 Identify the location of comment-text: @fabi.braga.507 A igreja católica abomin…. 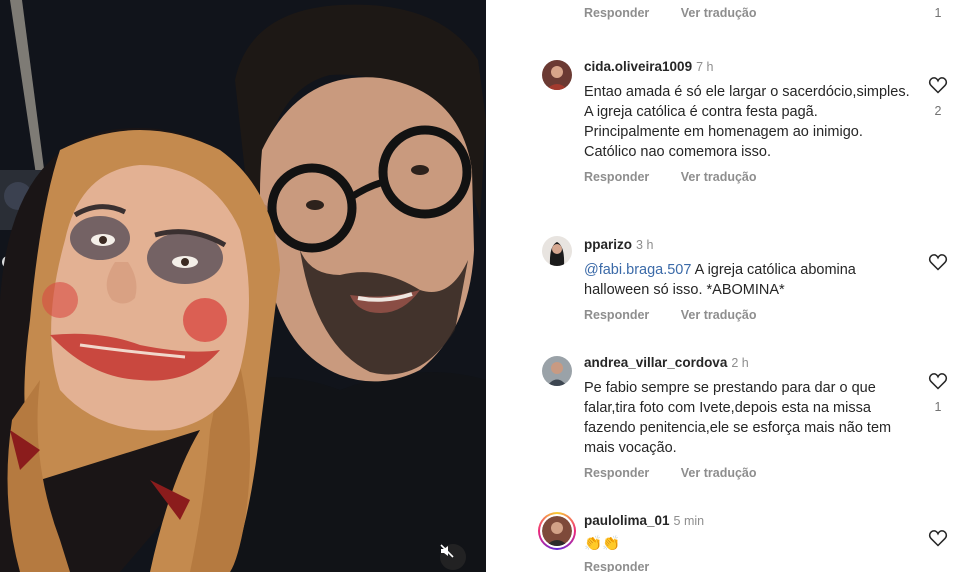
(749, 280).